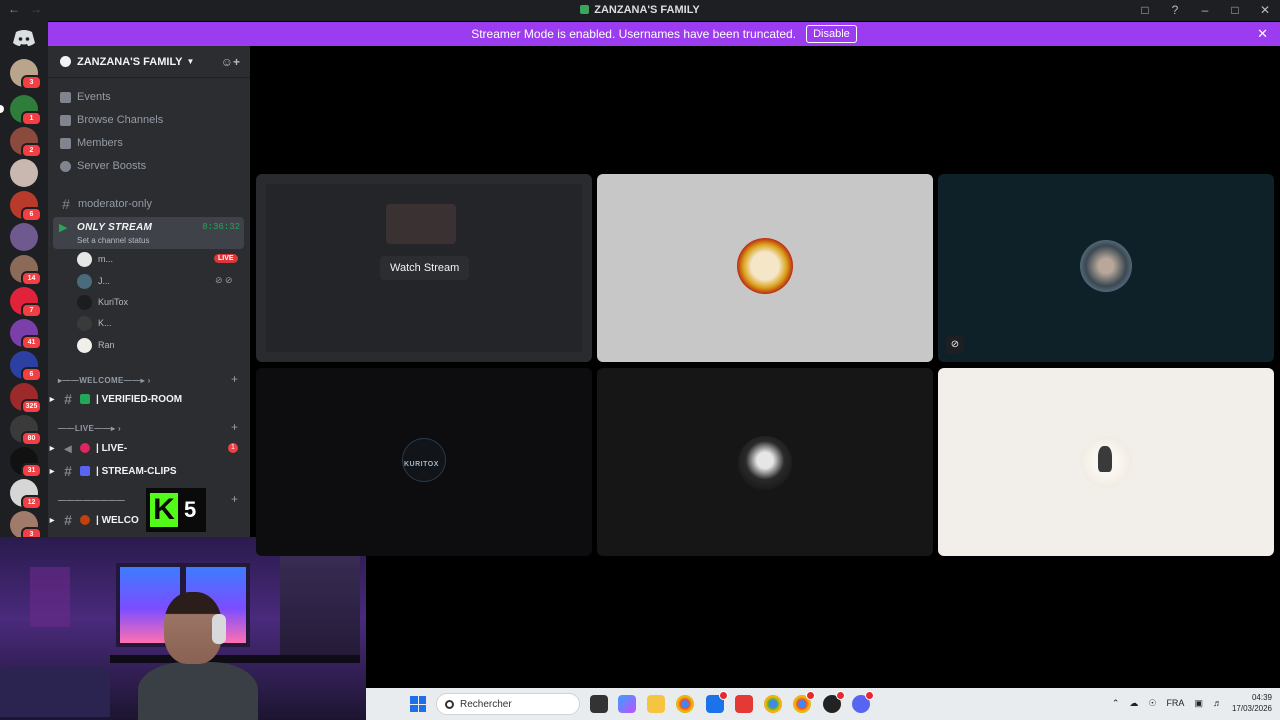 The image size is (1280, 720). Describe the element at coordinates (31, 214) in the screenshot. I see `server-badge: 6` at that location.